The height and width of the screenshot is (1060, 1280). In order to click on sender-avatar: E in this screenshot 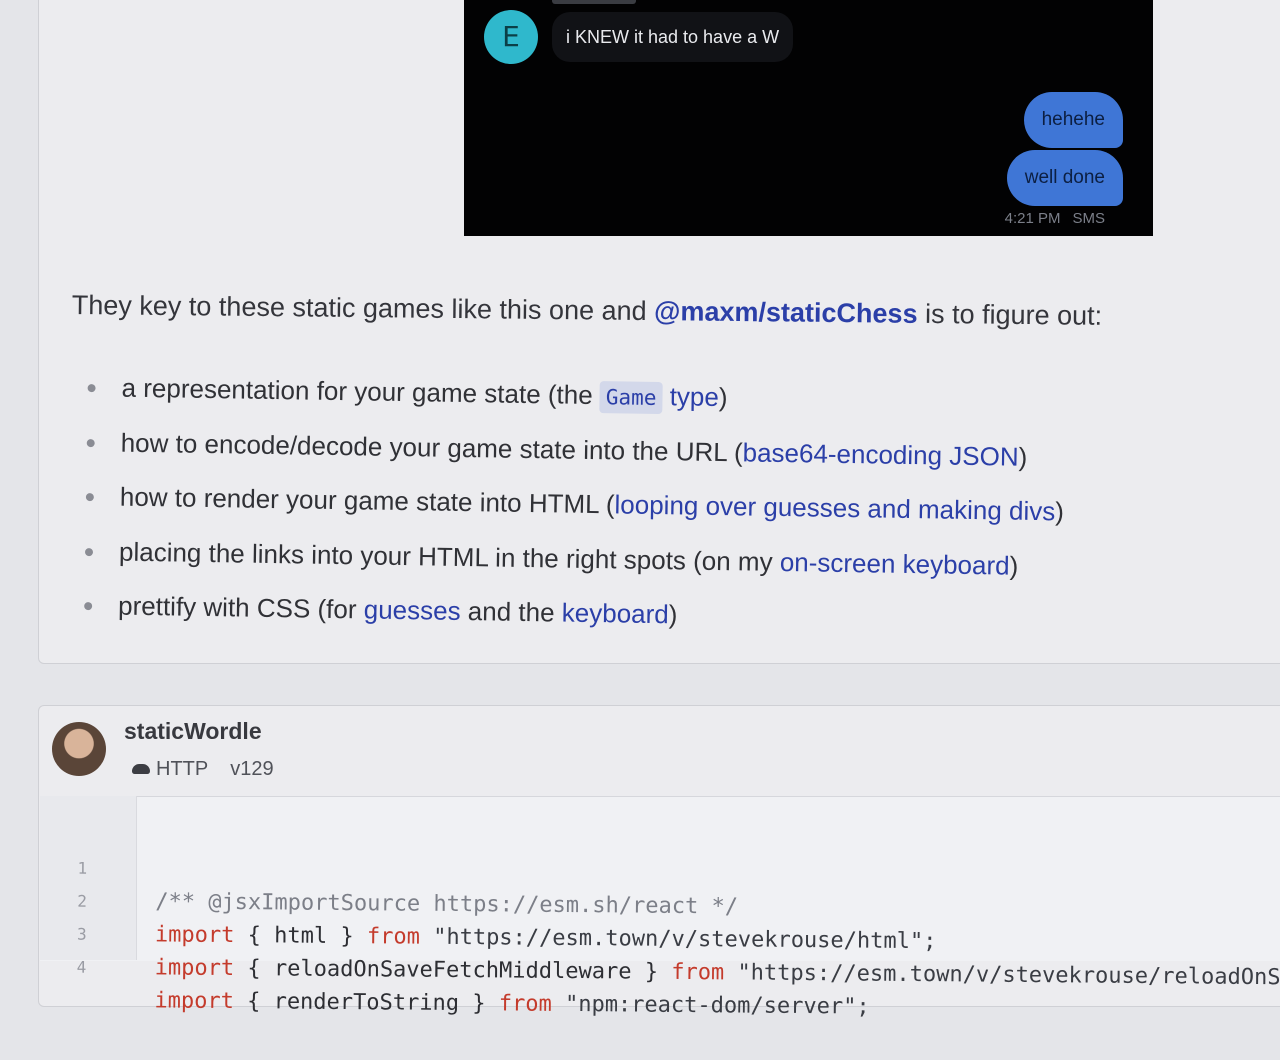, I will do `click(511, 37)`.